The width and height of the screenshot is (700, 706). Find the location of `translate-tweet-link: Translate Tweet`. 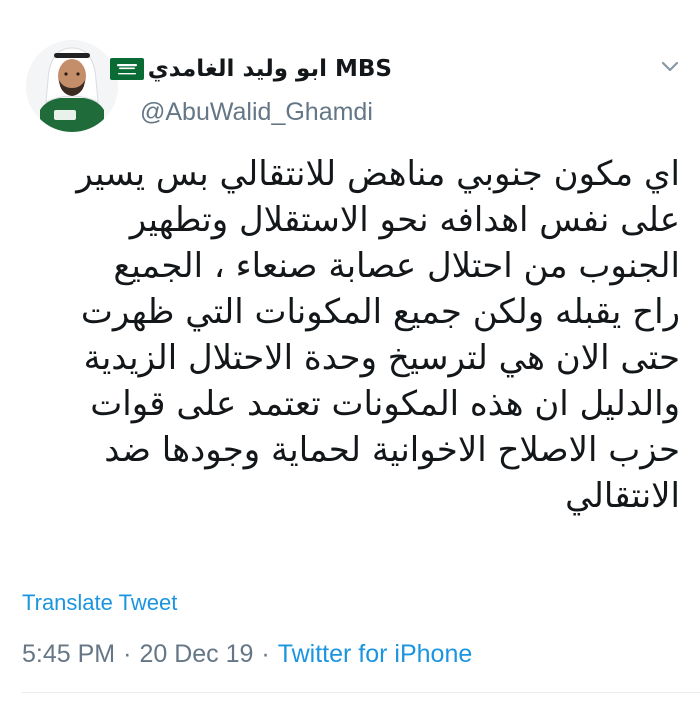

translate-tweet-link: Translate Tweet is located at coordinates (99, 603).